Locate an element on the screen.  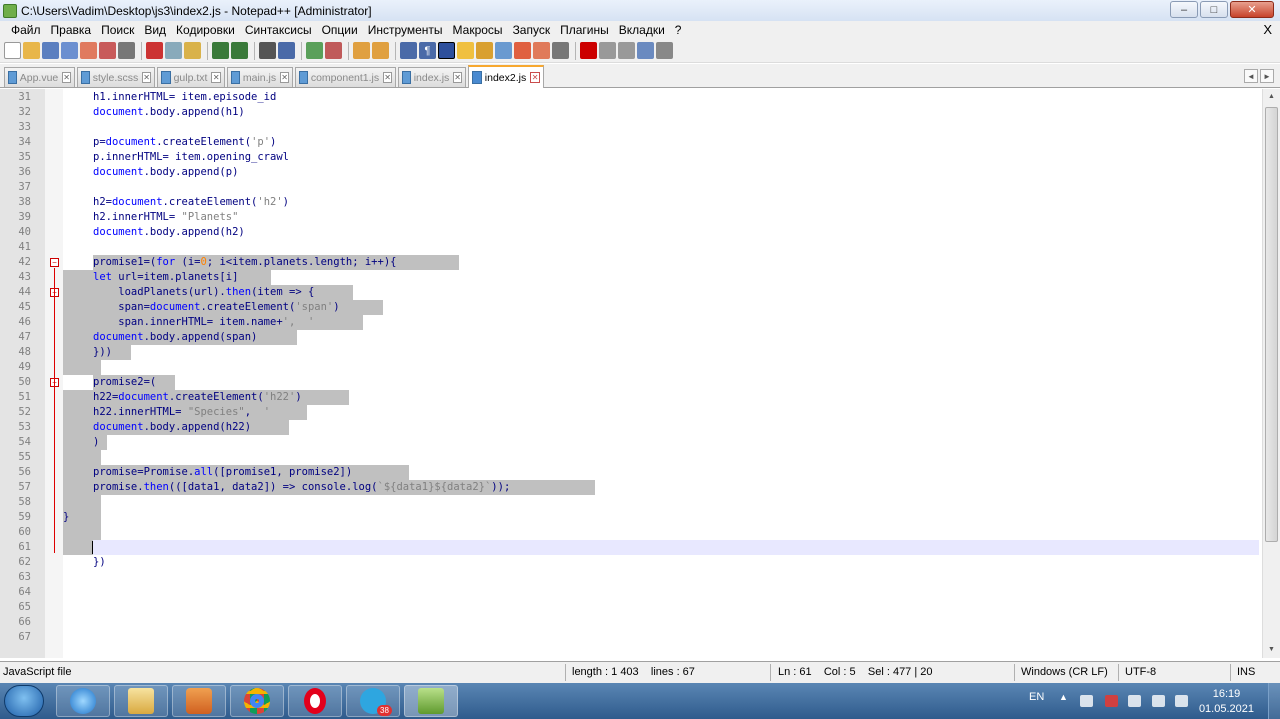
fold-toggle-icon: − is located at coordinates (54, 262).